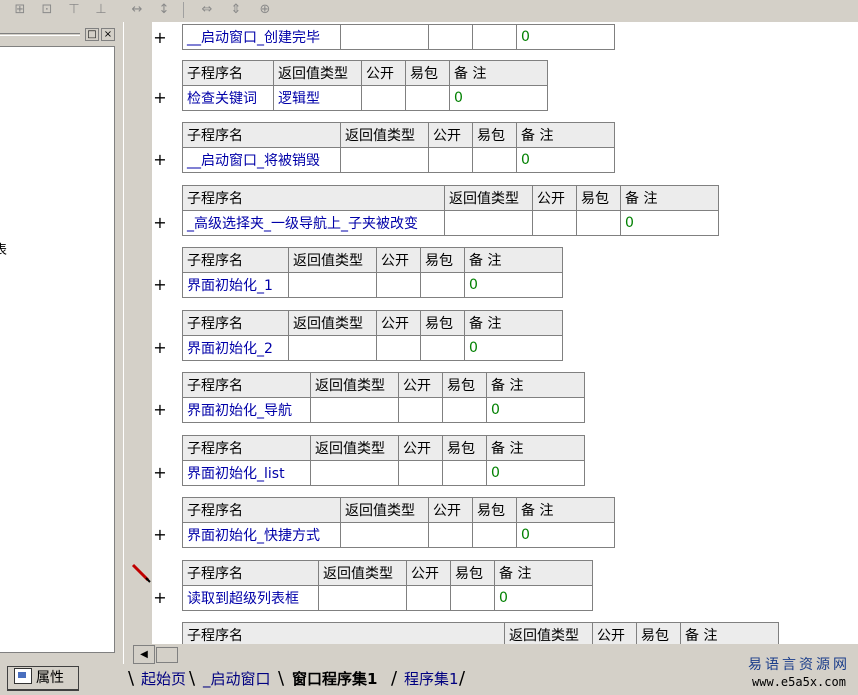 This screenshot has width=858, height=695. I want to click on subroutine-name-cell: 界面初始化_1, so click(235, 285).